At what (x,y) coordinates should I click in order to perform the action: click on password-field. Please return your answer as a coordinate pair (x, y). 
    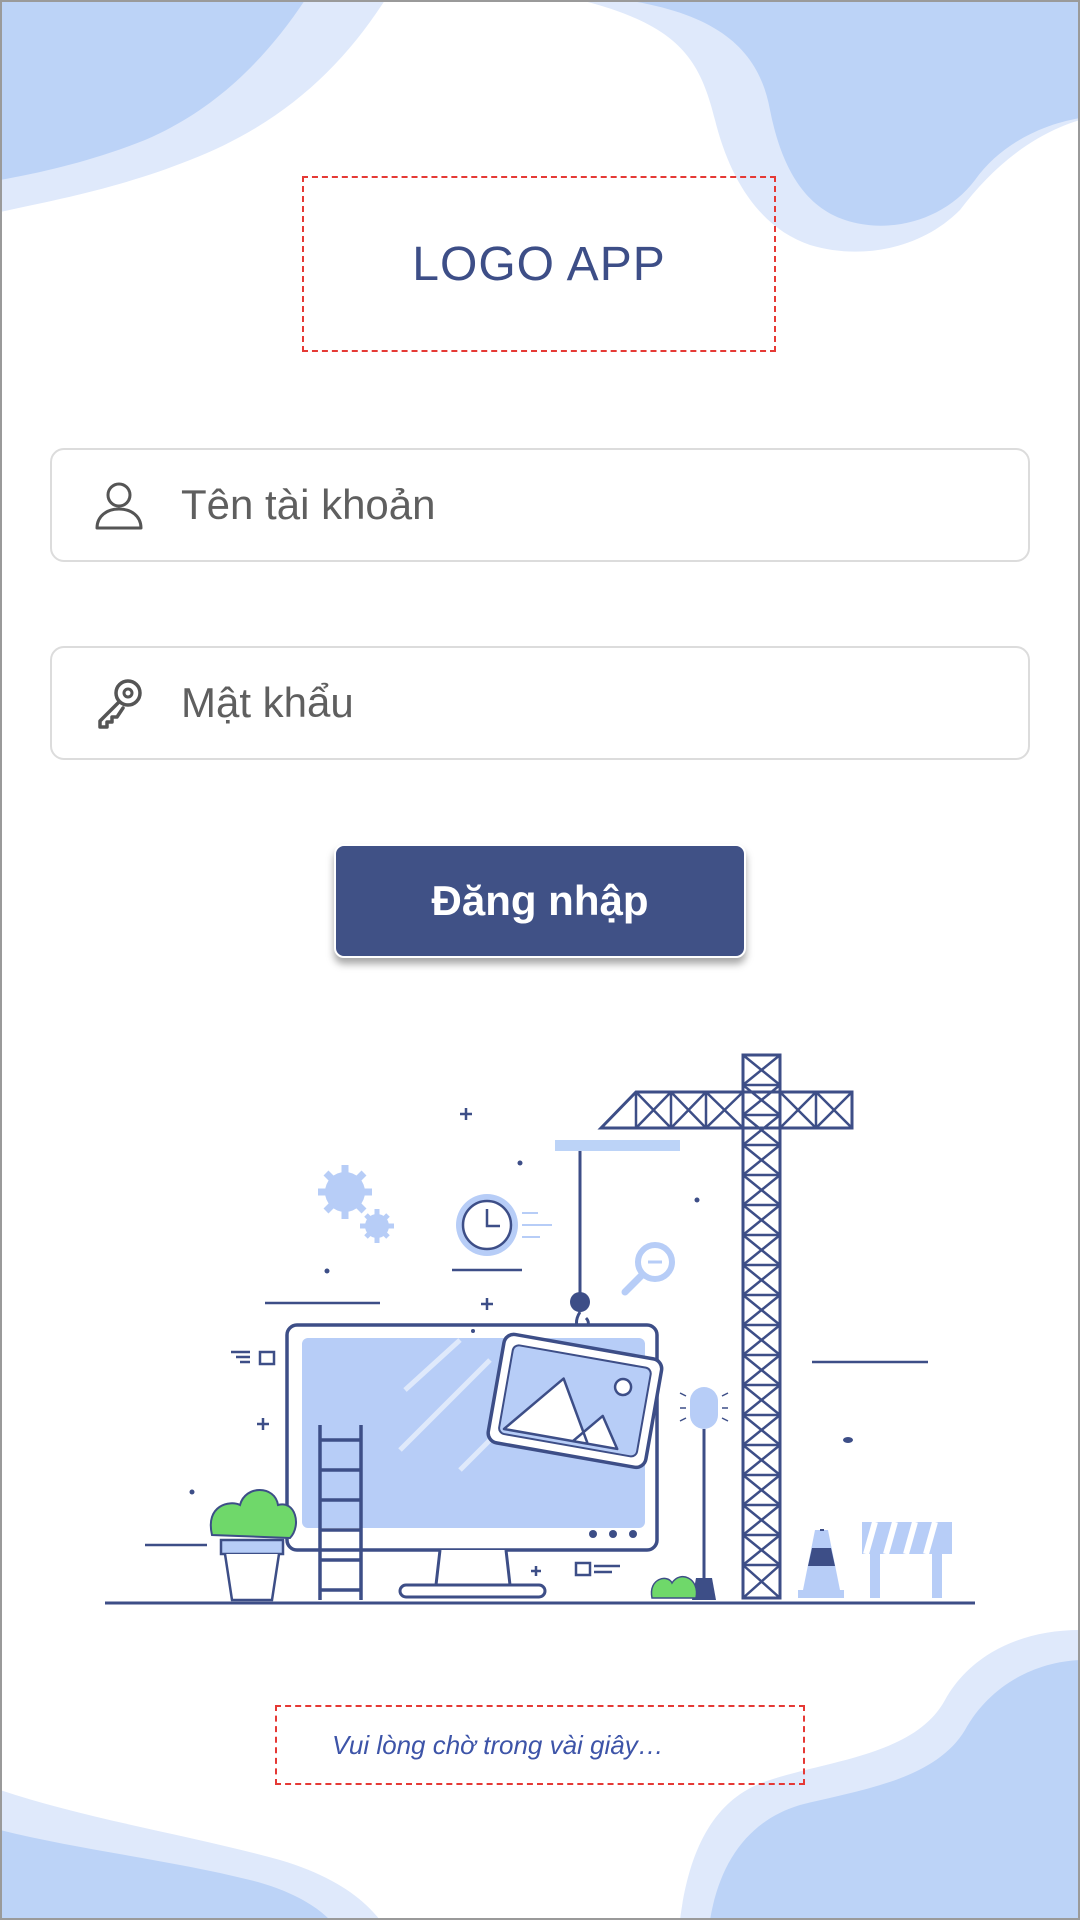
    Looking at the image, I should click on (540, 703).